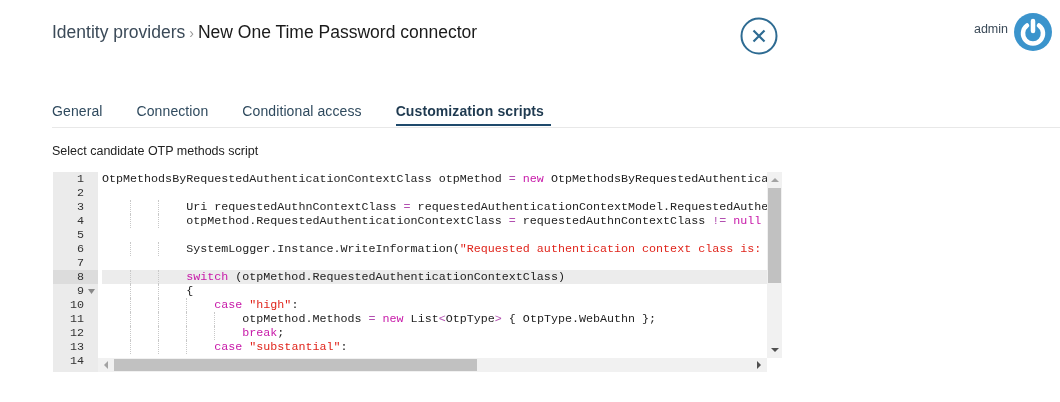 Image resolution: width=1060 pixels, height=402 pixels. Describe the element at coordinates (476, 207) in the screenshot. I see `code-line: Uri requestedAuthnContextClass = requestedAuthenticationContextModel.RequestedAuthe` at that location.